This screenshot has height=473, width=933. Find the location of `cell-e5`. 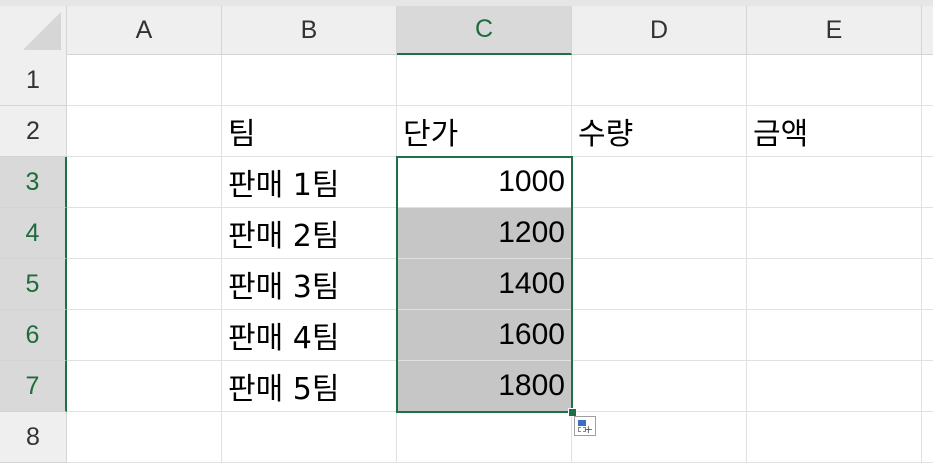

cell-e5 is located at coordinates (834, 284).